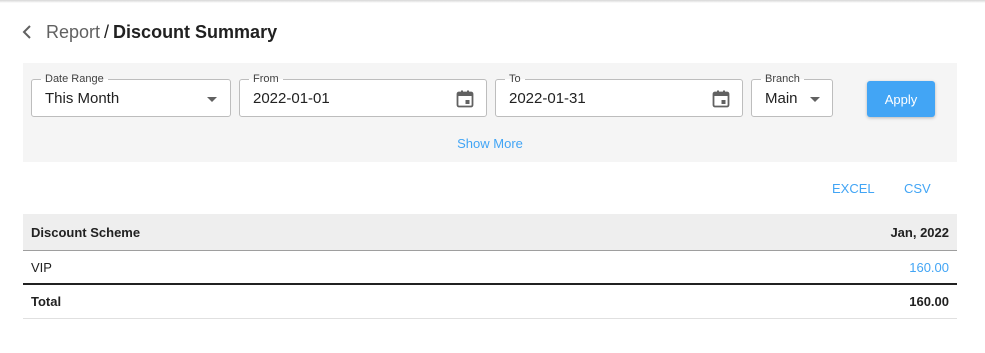  Describe the element at coordinates (781, 98) in the screenshot. I see `branch-value: Main` at that location.